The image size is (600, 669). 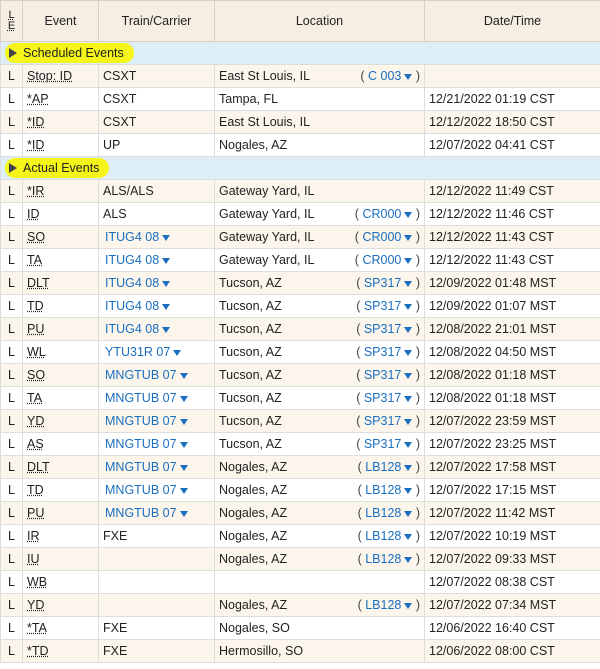 What do you see at coordinates (512, 21) in the screenshot?
I see `datetime-column-header: Date/Time` at bounding box center [512, 21].